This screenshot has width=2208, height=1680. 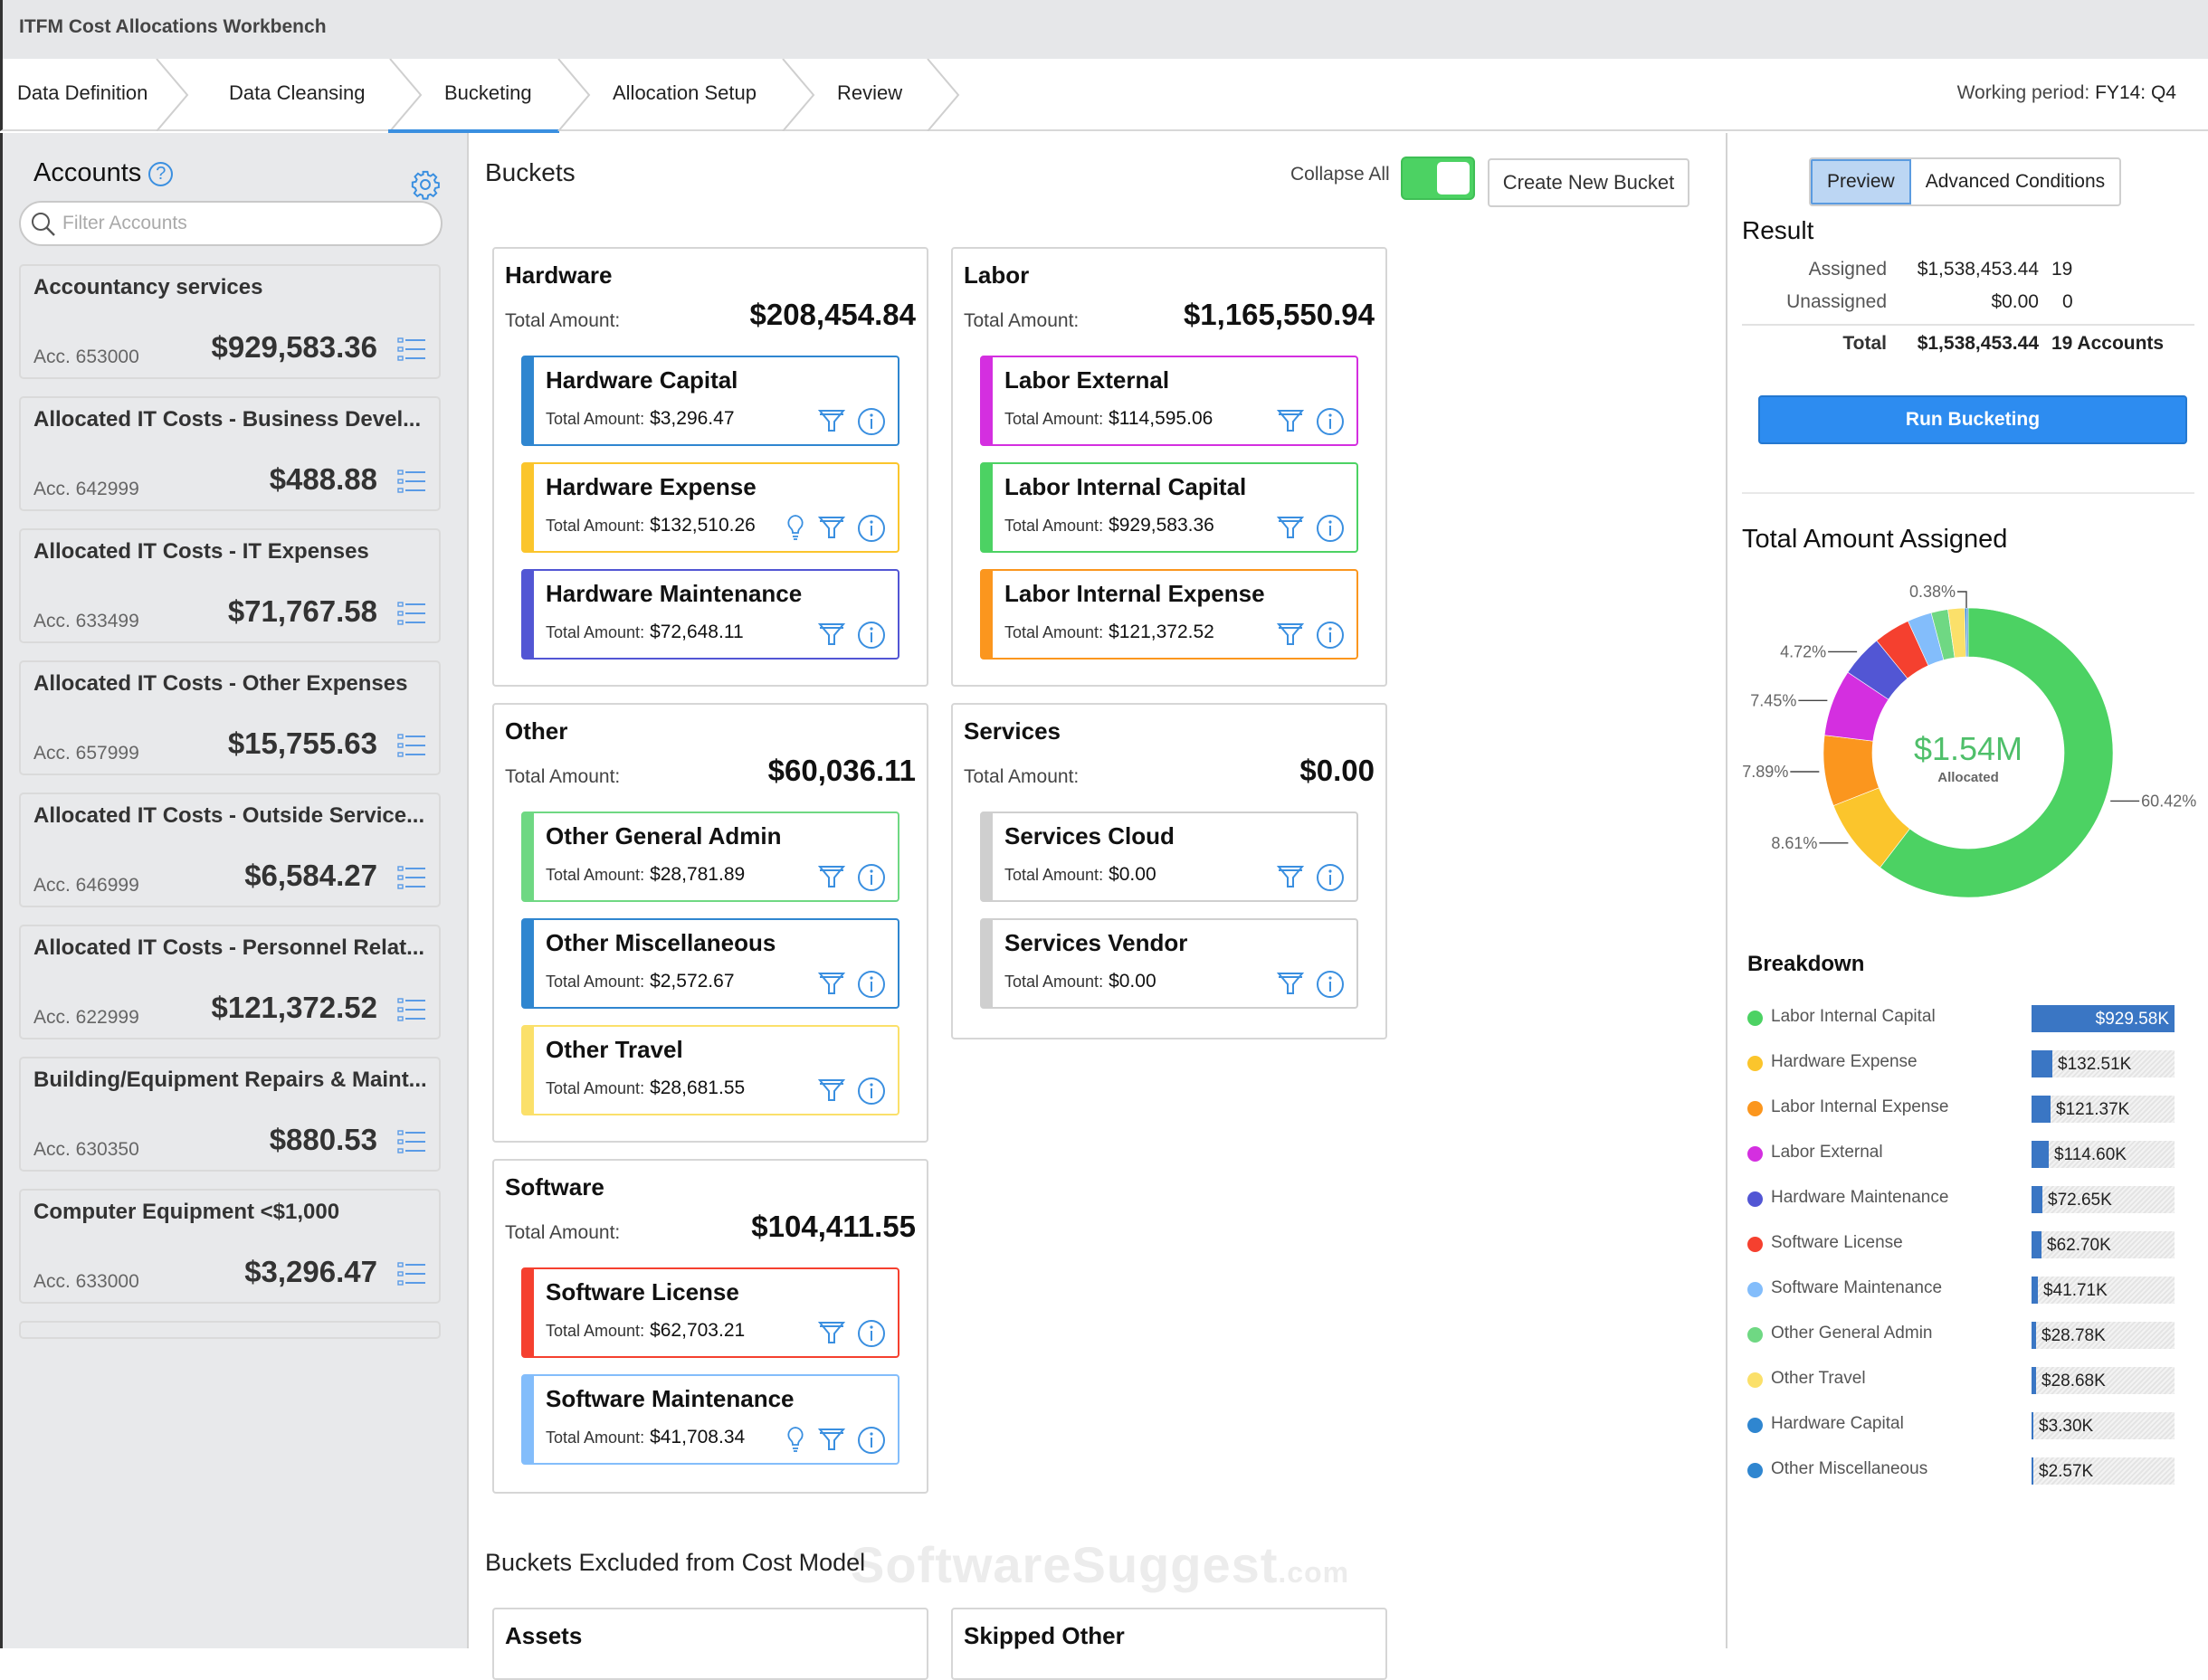 I want to click on tab-bucketing: Bucketing, so click(x=473, y=96).